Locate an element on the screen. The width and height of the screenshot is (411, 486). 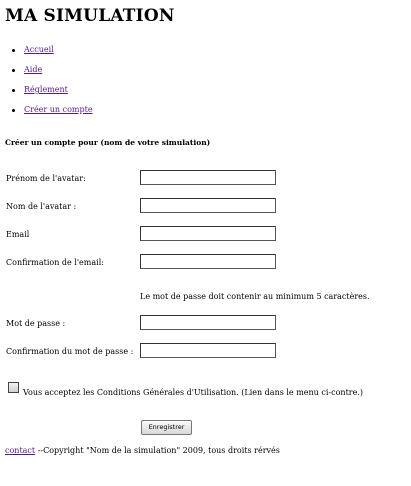
reglement-link: Réglement is located at coordinates (46, 89).